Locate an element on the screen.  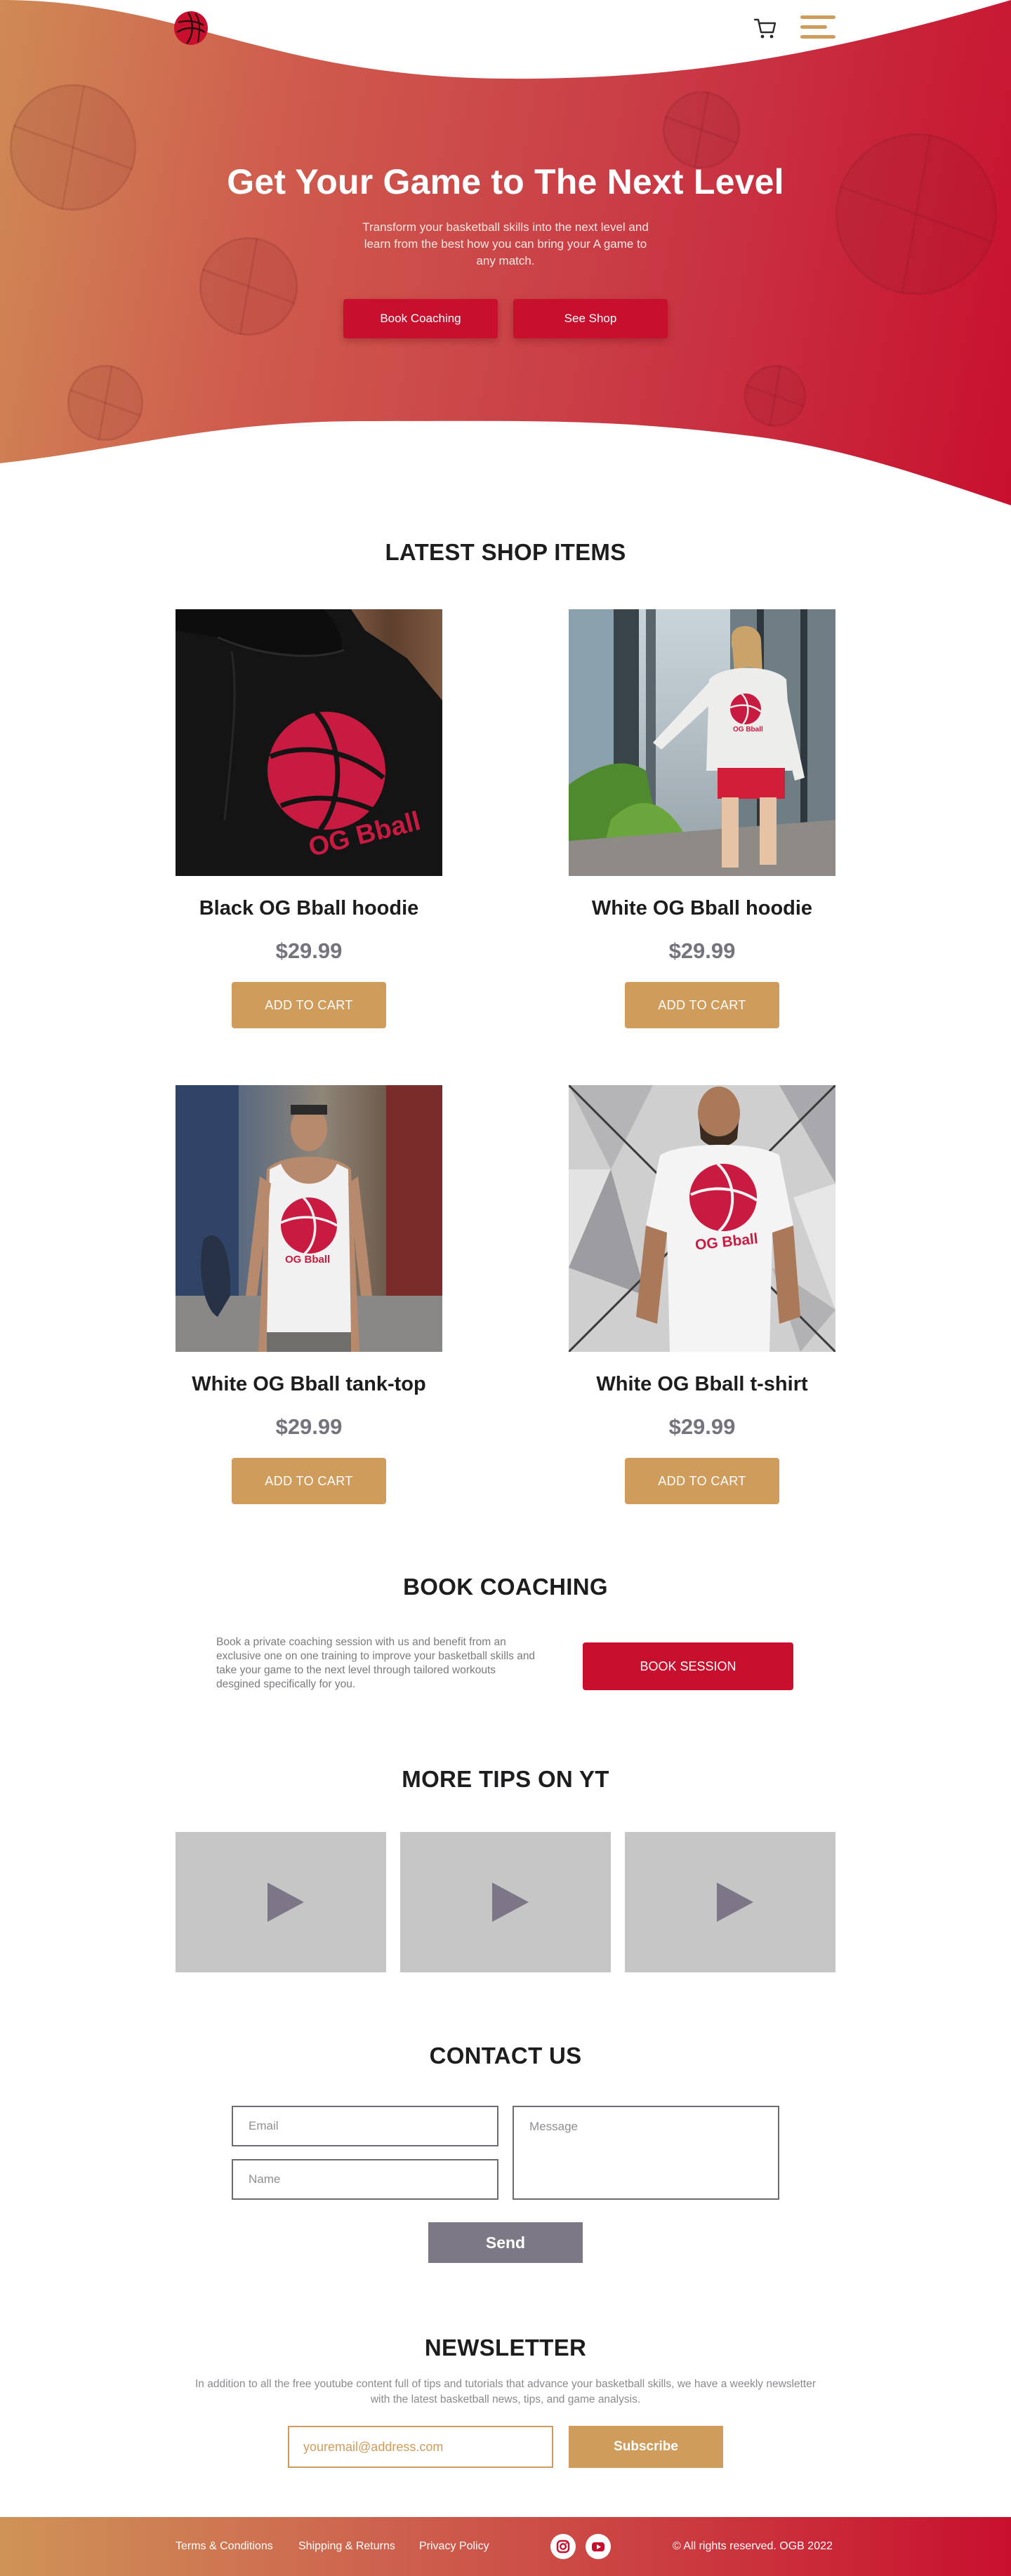
see-shop-button: See Shop is located at coordinates (590, 318).